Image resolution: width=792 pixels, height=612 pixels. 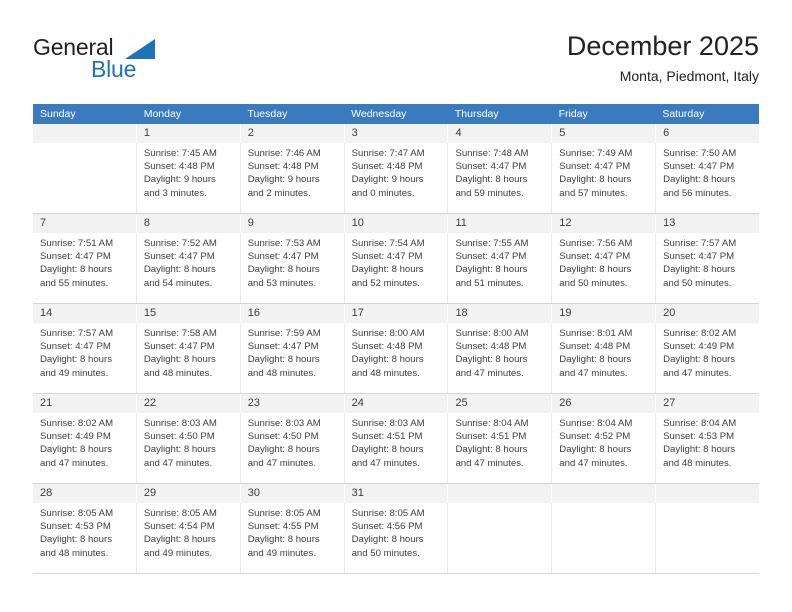 What do you see at coordinates (58, 114) in the screenshot?
I see `weekday-header-sunday: Sunday` at bounding box center [58, 114].